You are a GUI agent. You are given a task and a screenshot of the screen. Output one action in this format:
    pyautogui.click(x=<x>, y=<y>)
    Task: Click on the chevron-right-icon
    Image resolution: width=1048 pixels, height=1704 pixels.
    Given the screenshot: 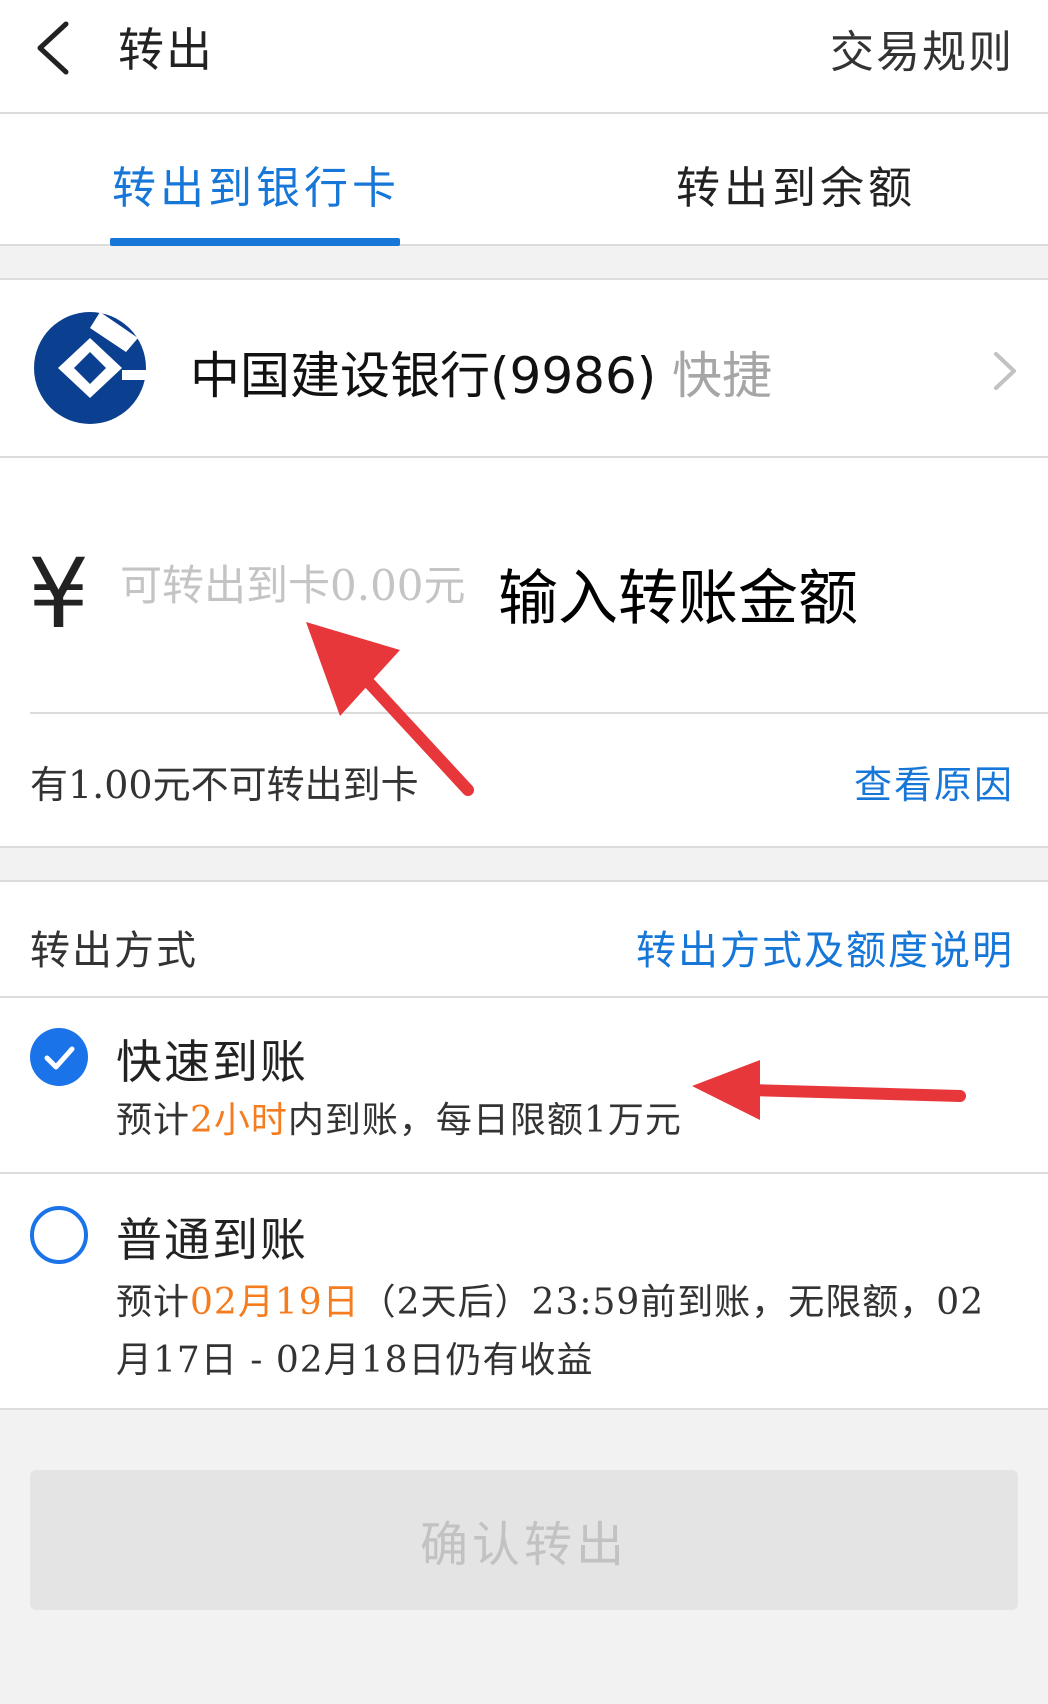 What is the action you would take?
    pyautogui.click(x=1005, y=371)
    